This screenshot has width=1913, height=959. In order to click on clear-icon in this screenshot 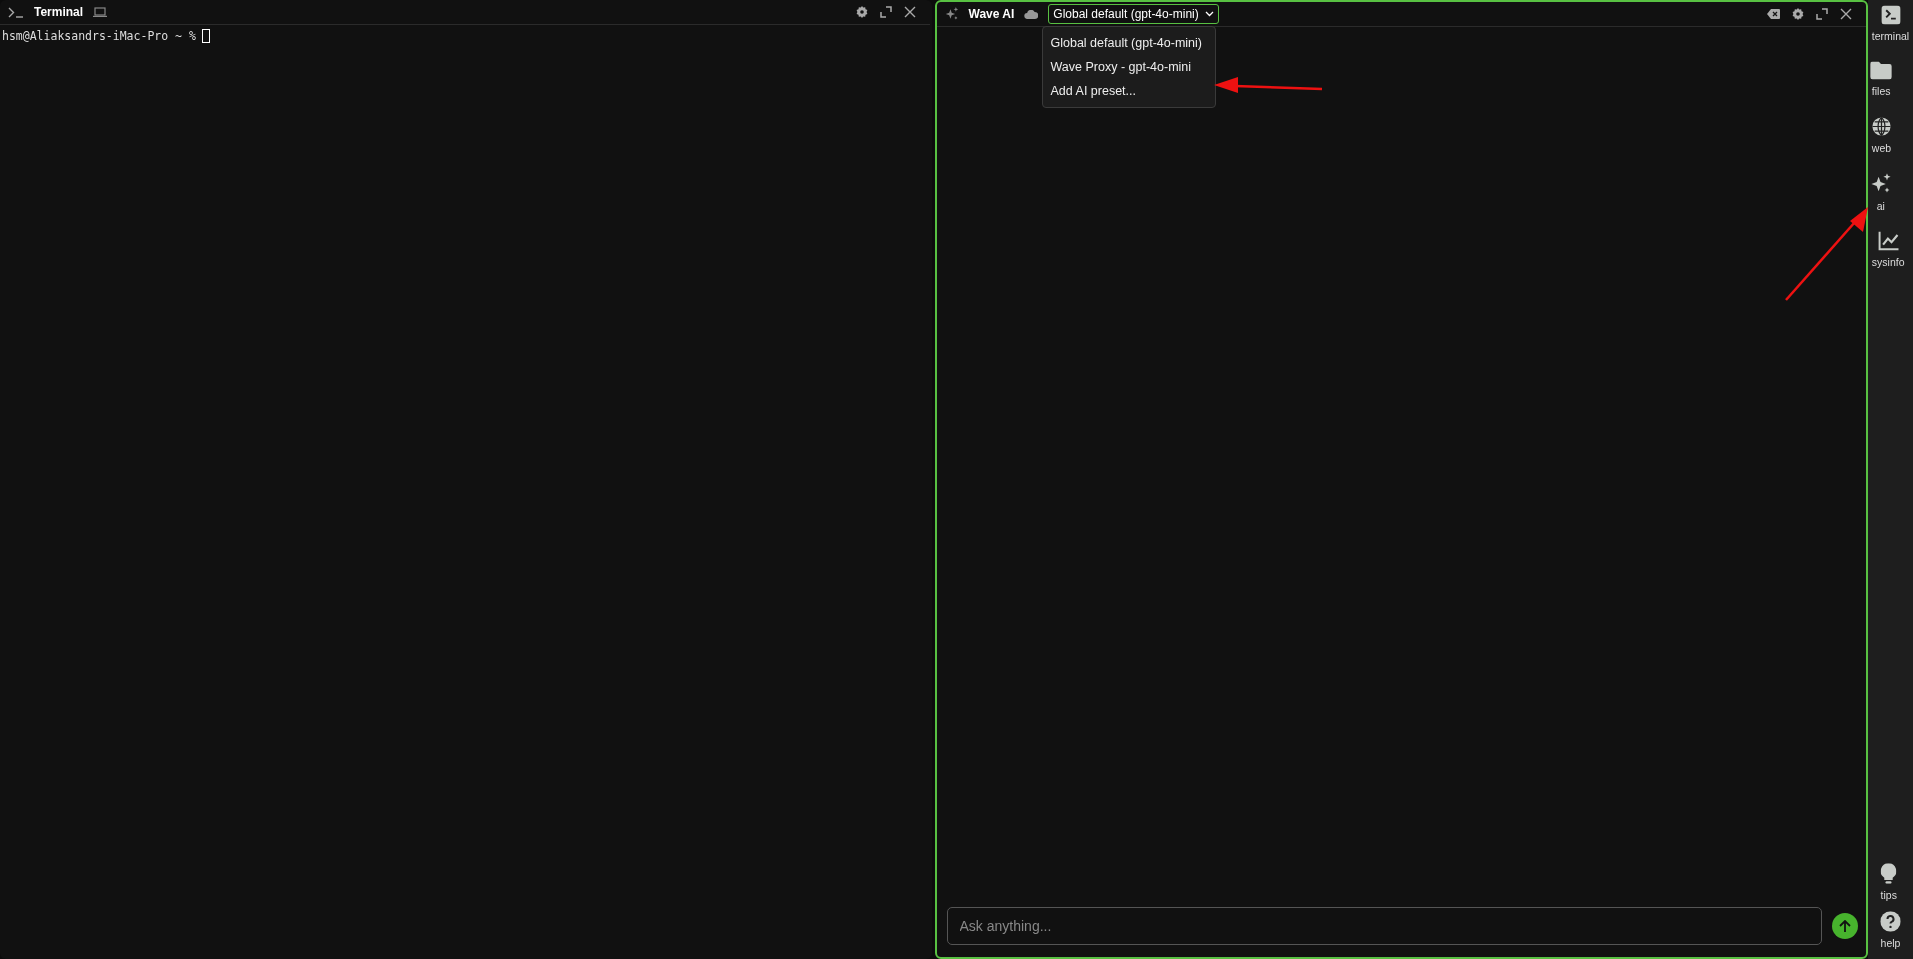, I will do `click(1774, 14)`.